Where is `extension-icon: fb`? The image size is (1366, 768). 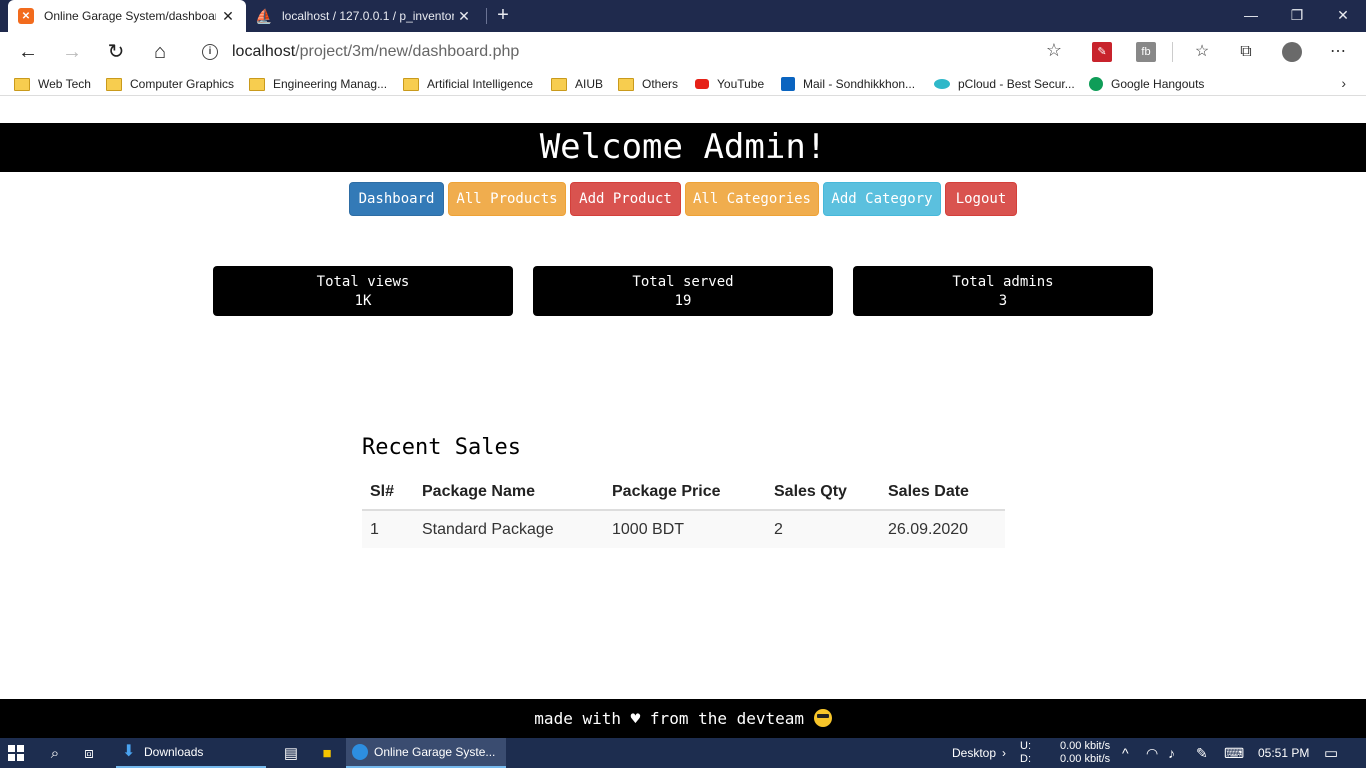 extension-icon: fb is located at coordinates (1146, 52).